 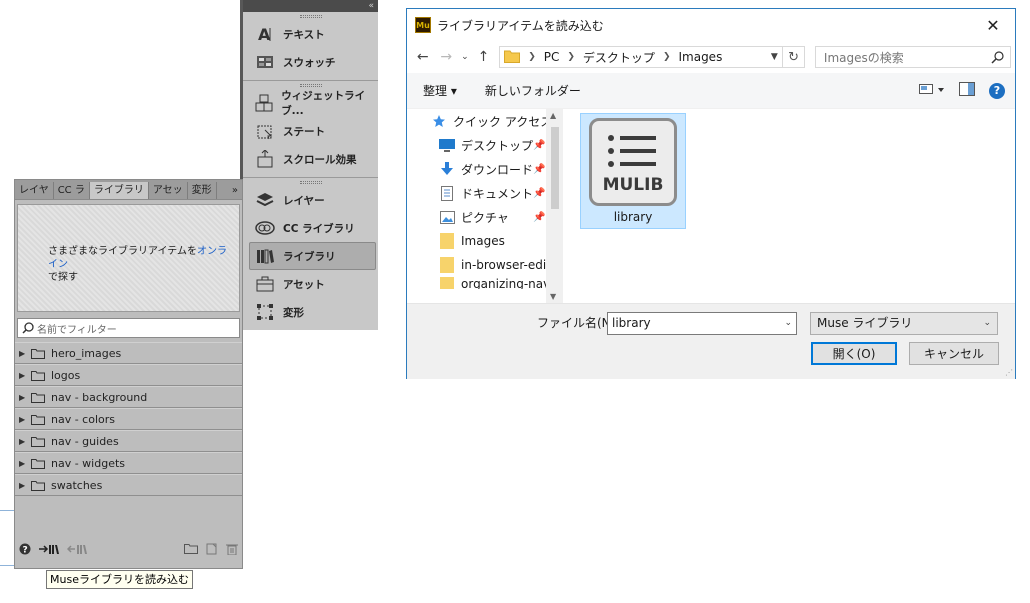 I want to click on strip-item-scroll-effects: スクロール効果, so click(x=310, y=159).